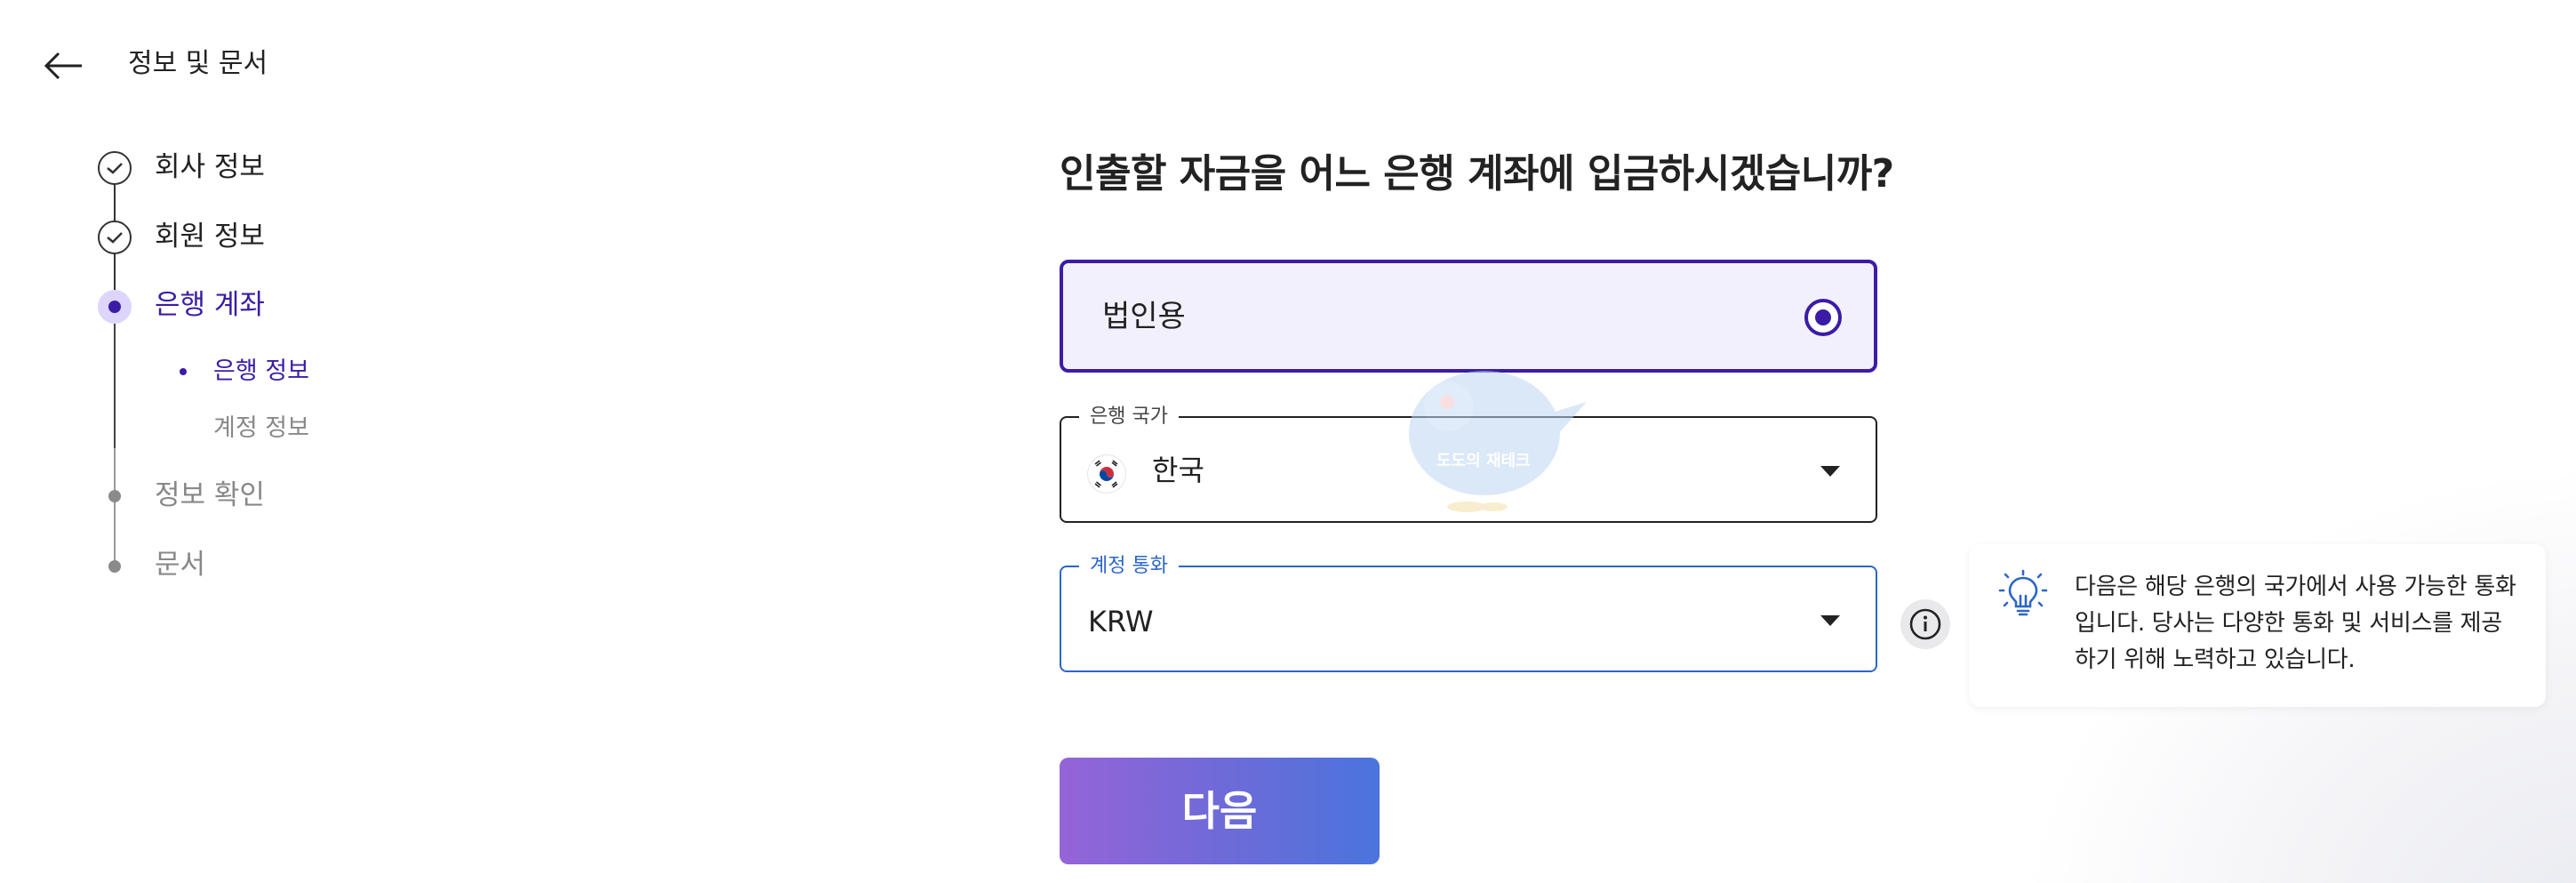 This screenshot has height=883, width=2576. Describe the element at coordinates (1129, 566) in the screenshot. I see `currency-legend: 계정 통화` at that location.